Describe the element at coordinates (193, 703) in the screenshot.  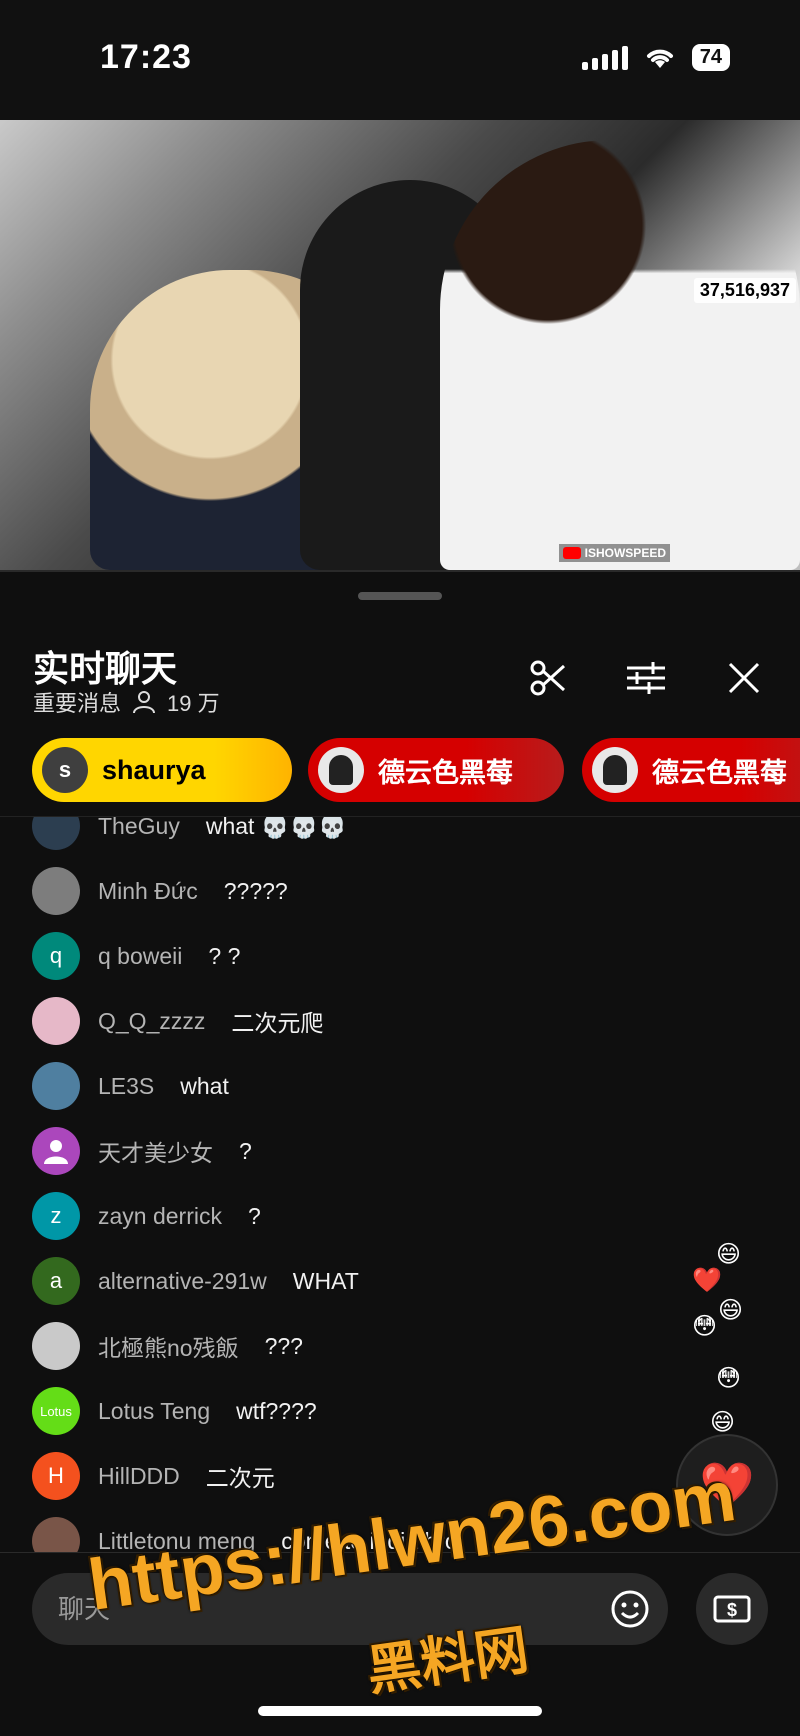
I see `chat-viewer-count: 19 万` at that location.